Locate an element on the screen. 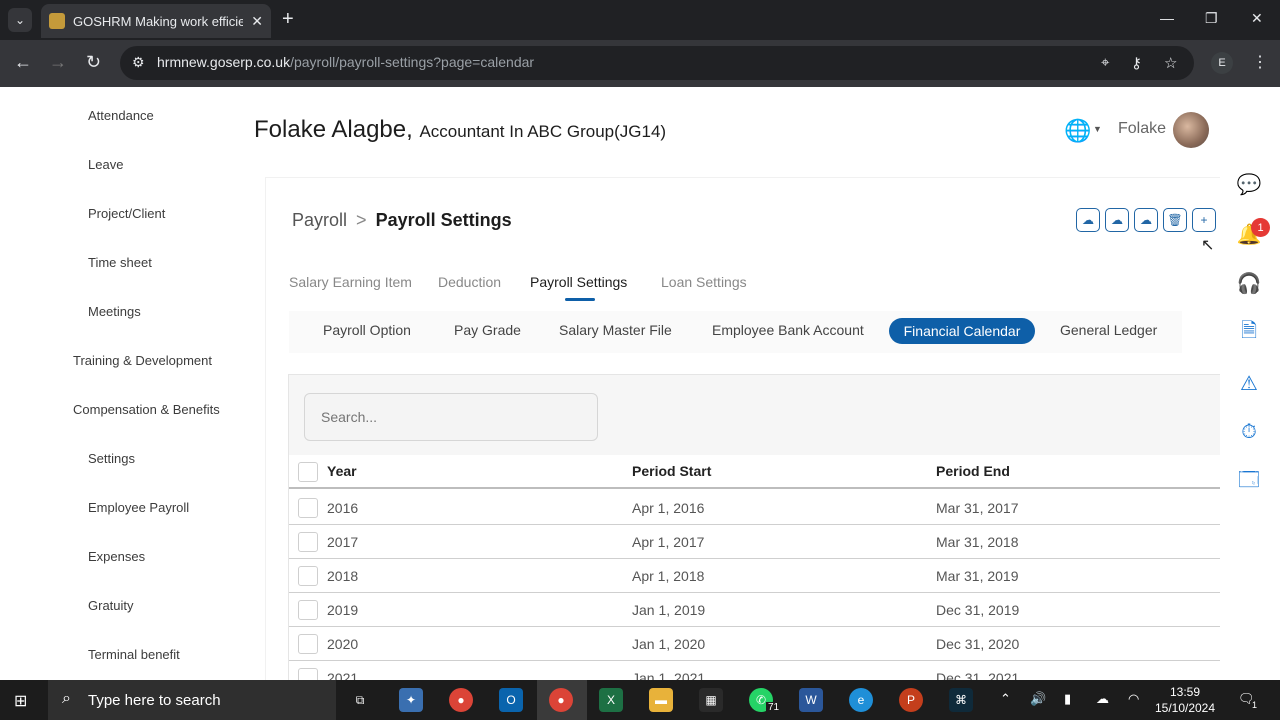 Image resolution: width=1280 pixels, height=720 pixels. tab-loan-settings: Loan Settings is located at coordinates (704, 282).